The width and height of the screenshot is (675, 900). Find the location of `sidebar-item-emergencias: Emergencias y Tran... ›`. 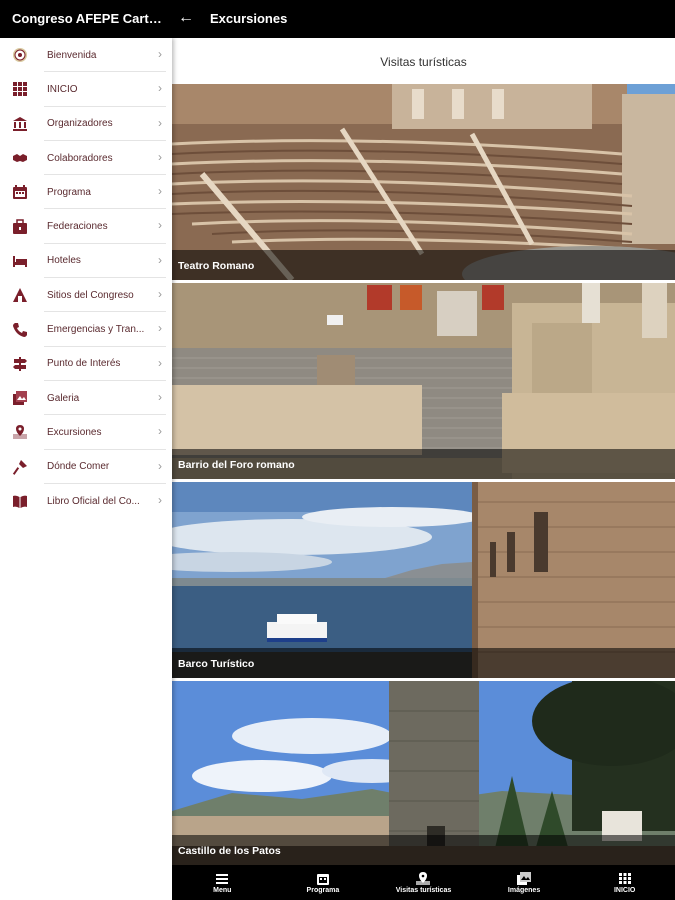

sidebar-item-emergencias: Emergencias y Tran... › is located at coordinates (86, 329).